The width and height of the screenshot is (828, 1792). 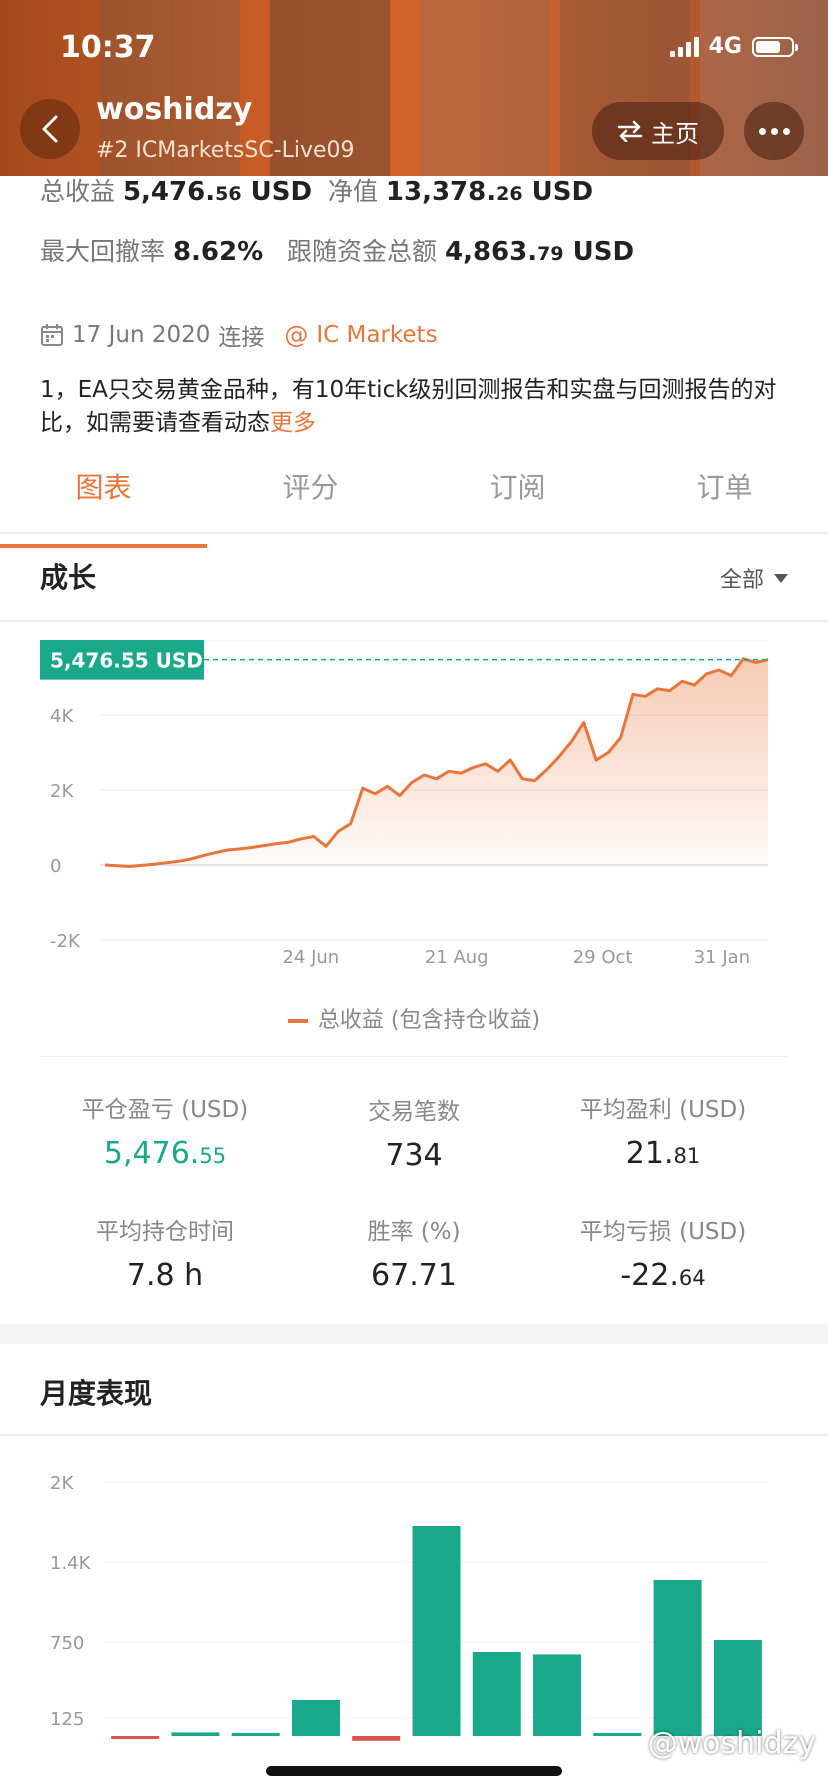 What do you see at coordinates (414, 1334) in the screenshot?
I see `section-gap` at bounding box center [414, 1334].